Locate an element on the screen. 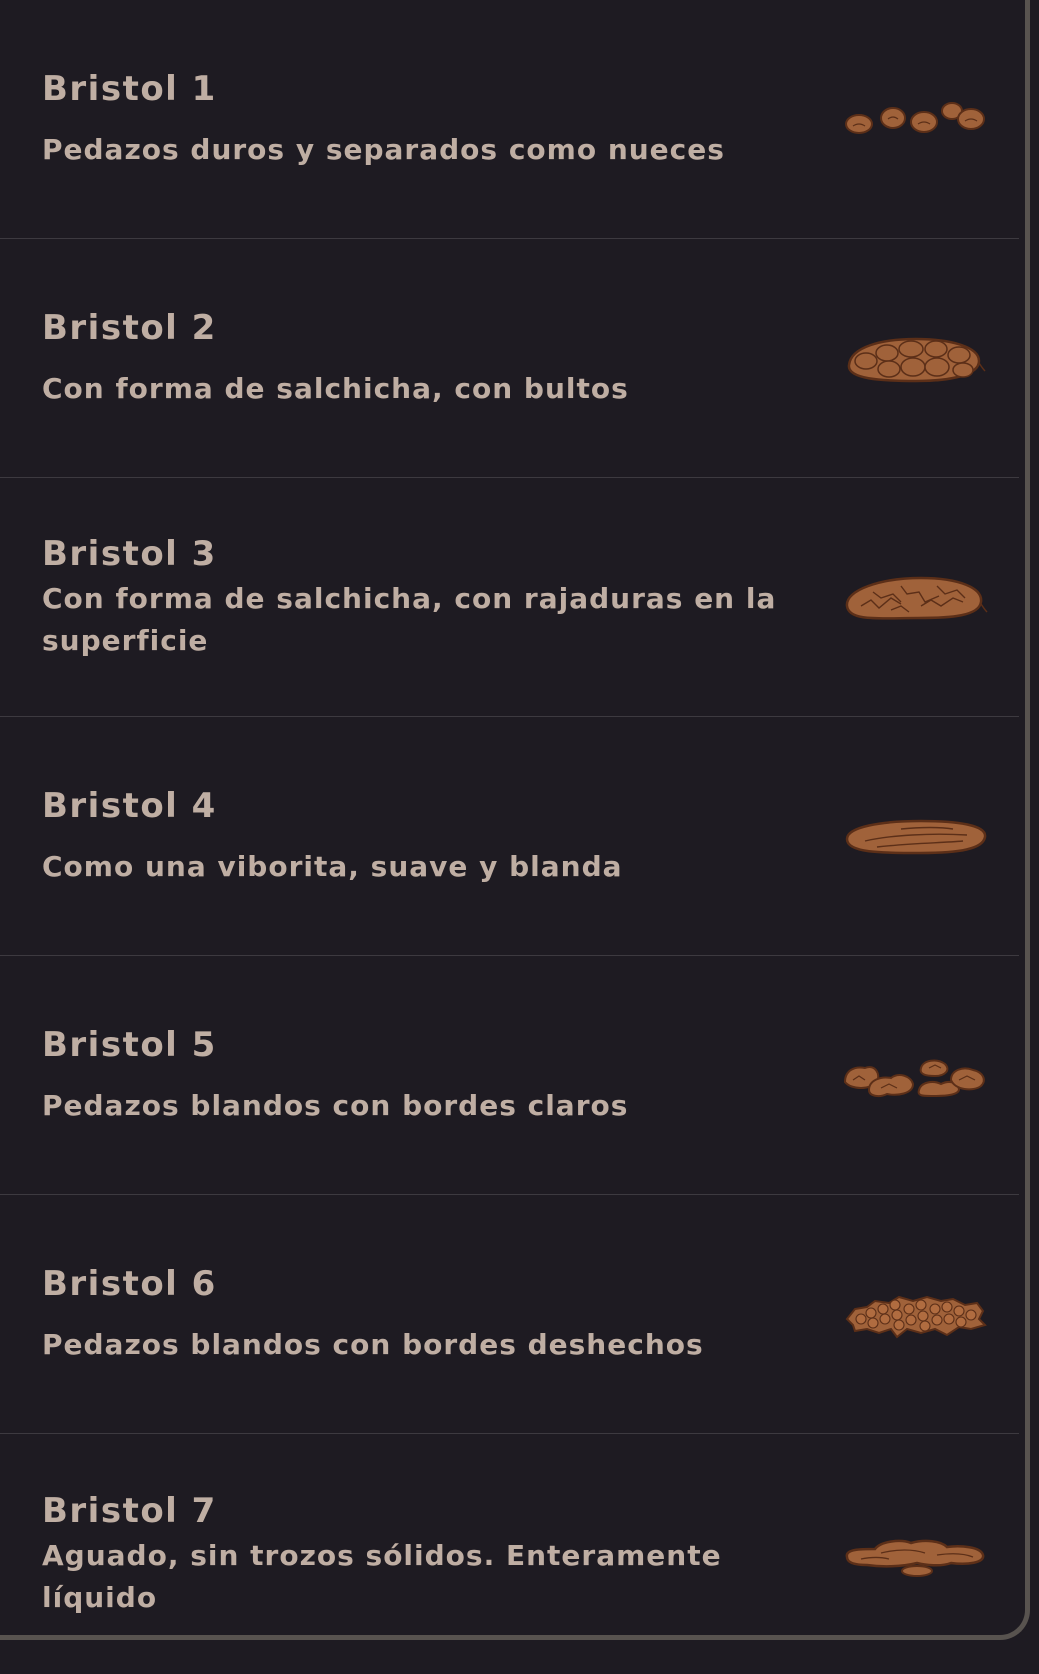 The image size is (1039, 1674). type-title: Bristol 7 is located at coordinates (129, 1511).